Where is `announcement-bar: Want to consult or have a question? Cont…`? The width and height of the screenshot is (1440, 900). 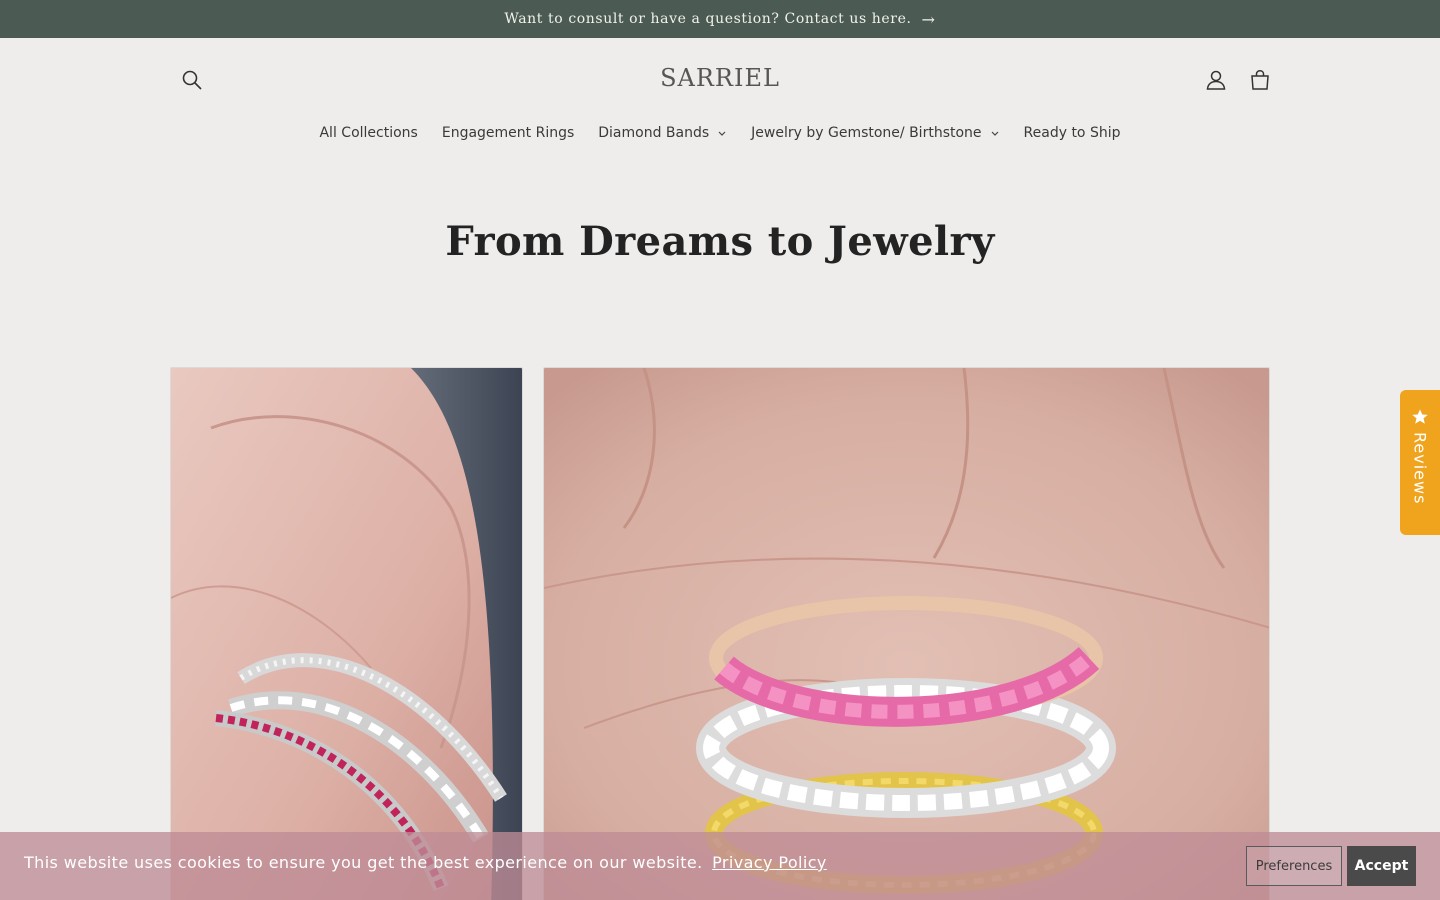 announcement-bar: Want to consult or have a question? Cont… is located at coordinates (720, 19).